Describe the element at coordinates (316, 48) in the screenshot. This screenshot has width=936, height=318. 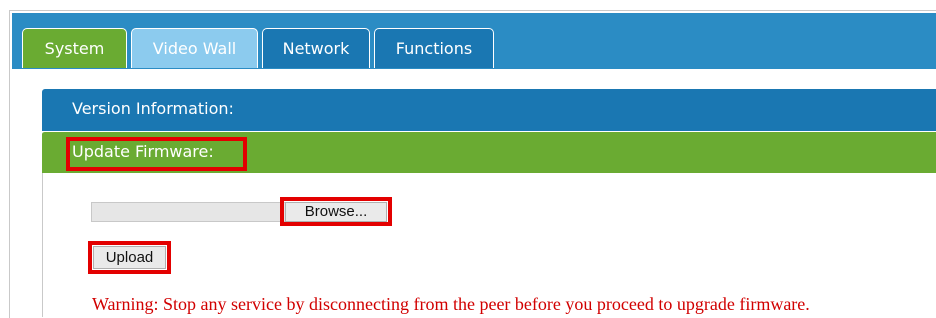
I see `tab-network: Network` at that location.